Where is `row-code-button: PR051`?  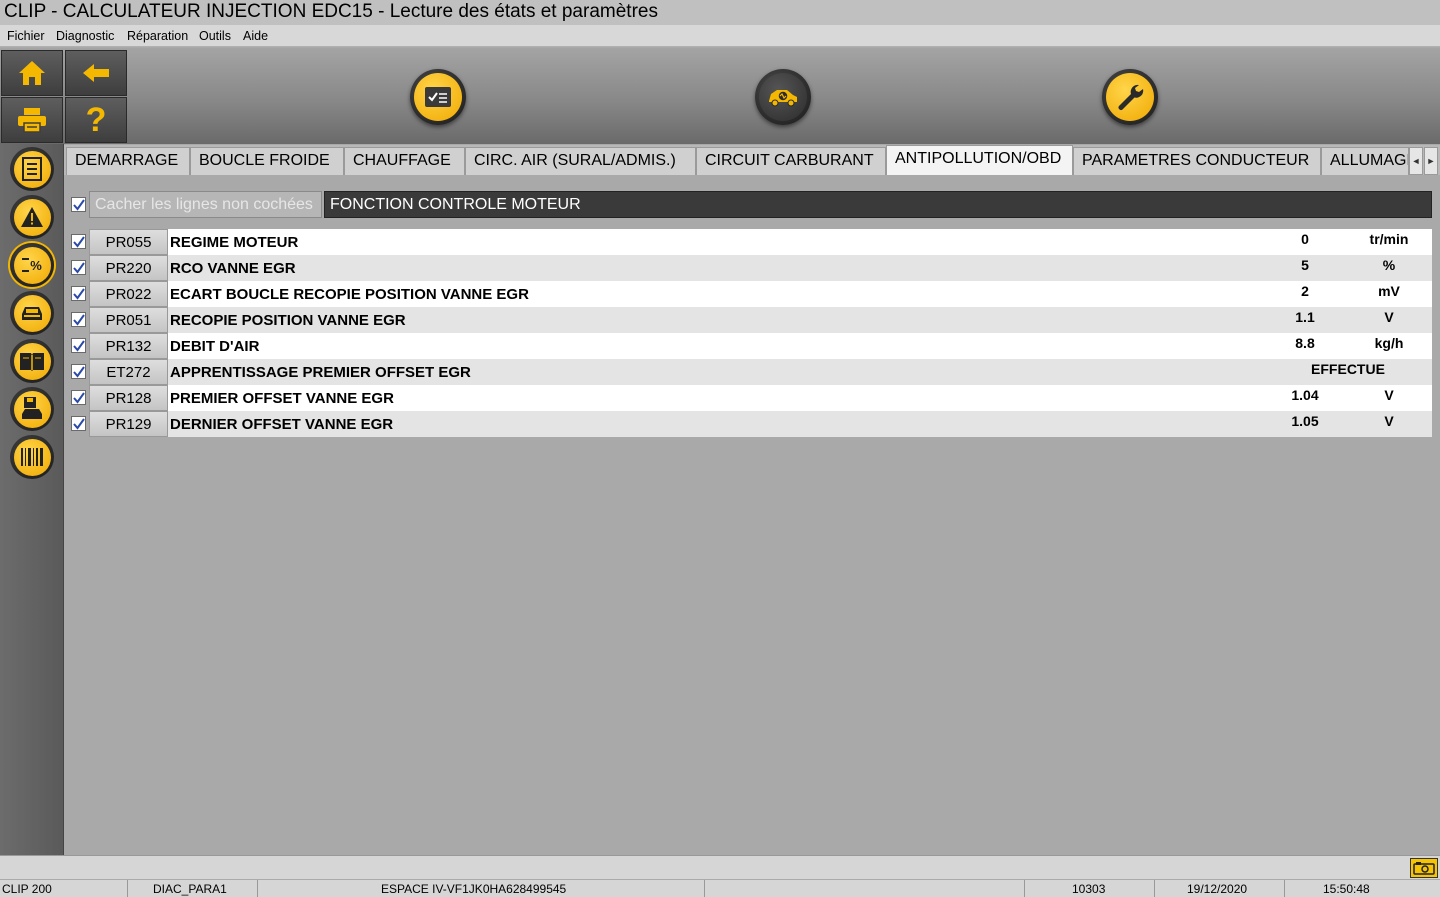
row-code-button: PR051 is located at coordinates (128, 320).